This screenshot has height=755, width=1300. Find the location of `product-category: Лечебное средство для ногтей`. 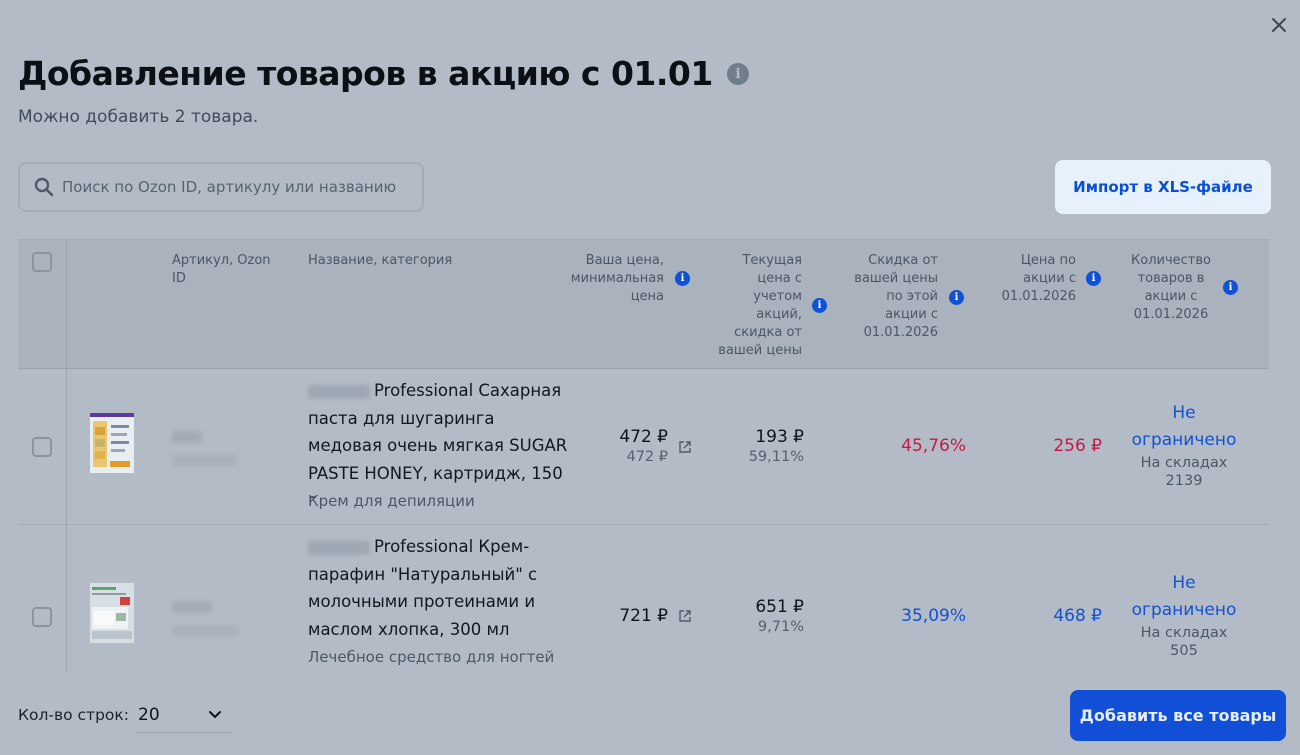

product-category: Лечебное средство для ногтей is located at coordinates (431, 657).